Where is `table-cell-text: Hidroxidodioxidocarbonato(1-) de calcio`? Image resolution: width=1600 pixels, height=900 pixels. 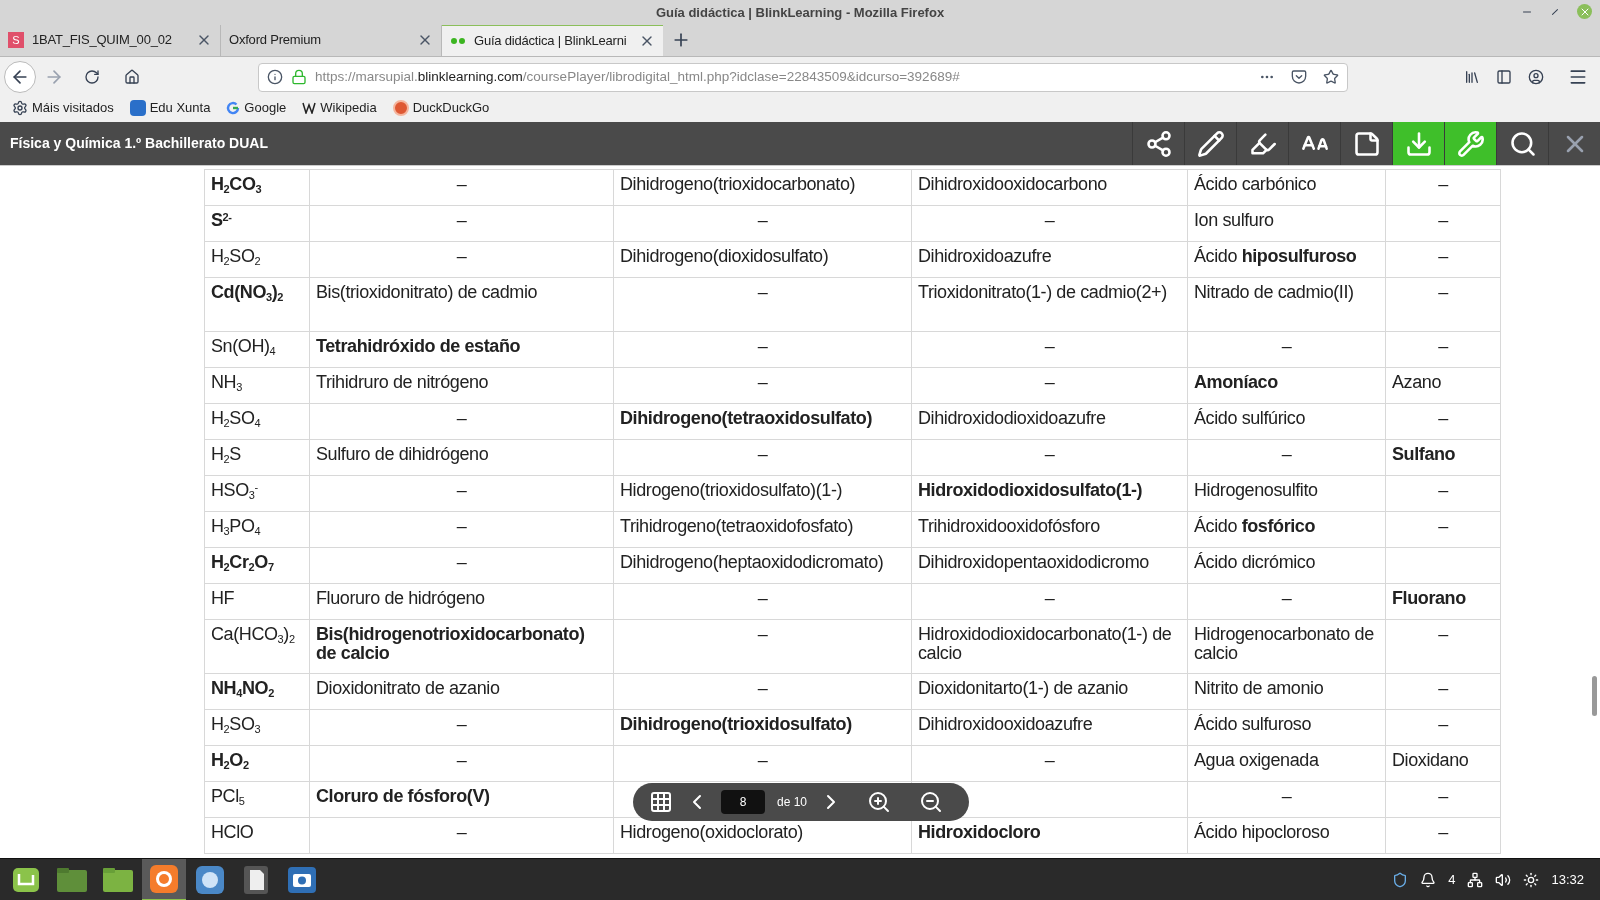
table-cell-text: Hidroxidodioxidocarbonato(1-) de calcio is located at coordinates (1045, 643).